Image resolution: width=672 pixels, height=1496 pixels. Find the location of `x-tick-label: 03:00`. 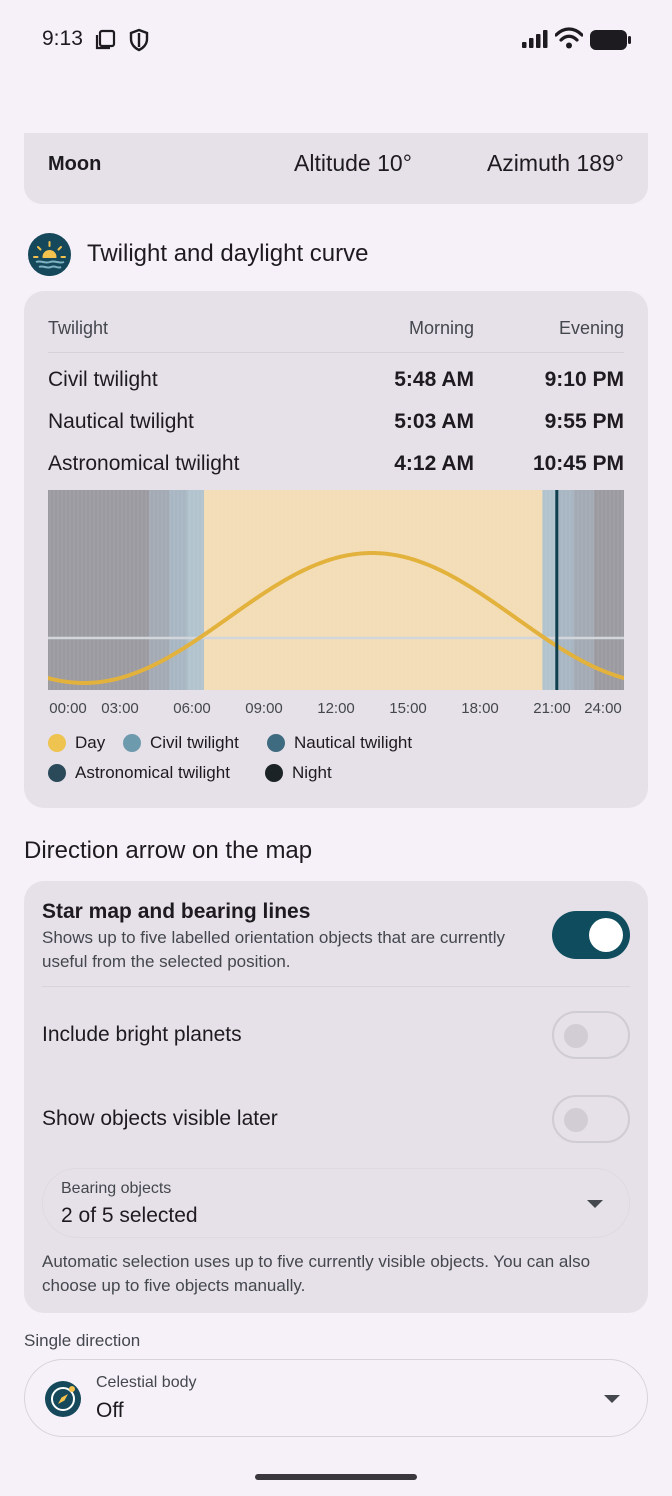

x-tick-label: 03:00 is located at coordinates (120, 708).